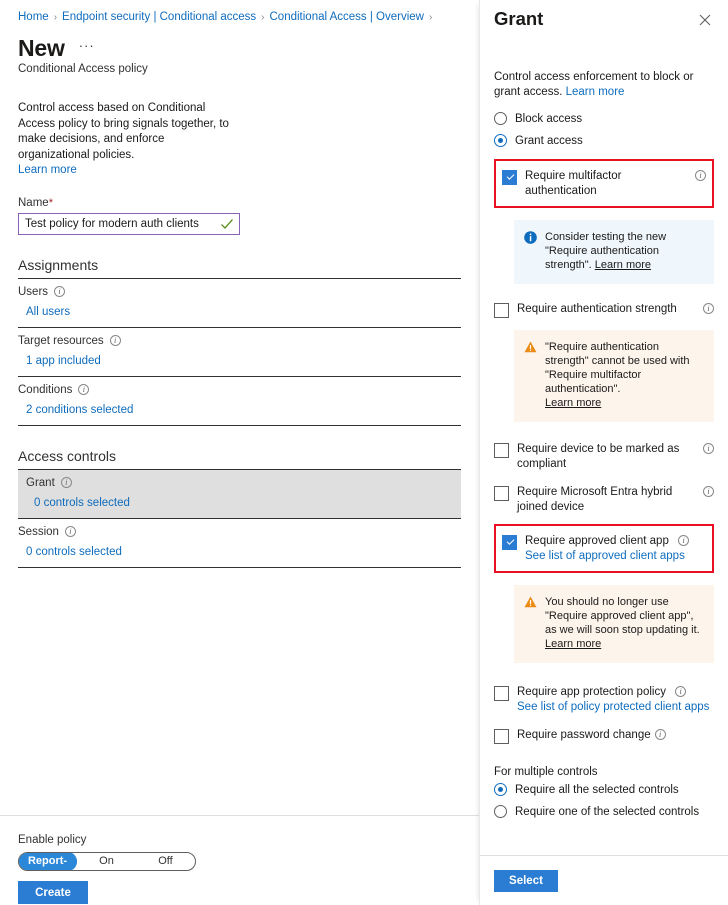 The image size is (728, 905). What do you see at coordinates (33, 17) in the screenshot?
I see `breadcrumb-item-home: Home` at bounding box center [33, 17].